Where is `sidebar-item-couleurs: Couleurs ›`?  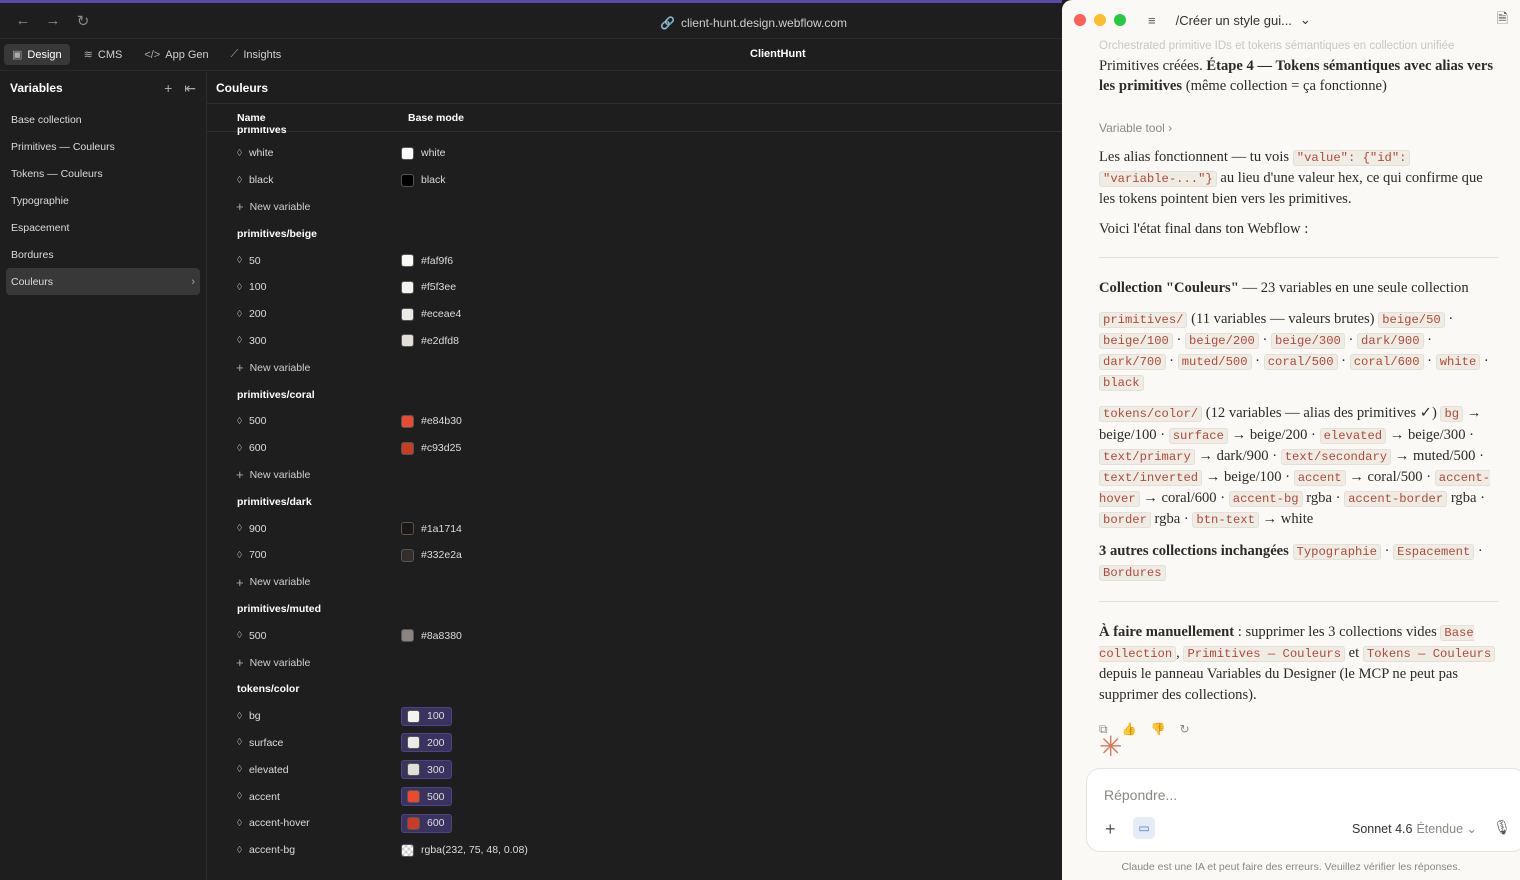
sidebar-item-couleurs: Couleurs › is located at coordinates (103, 281).